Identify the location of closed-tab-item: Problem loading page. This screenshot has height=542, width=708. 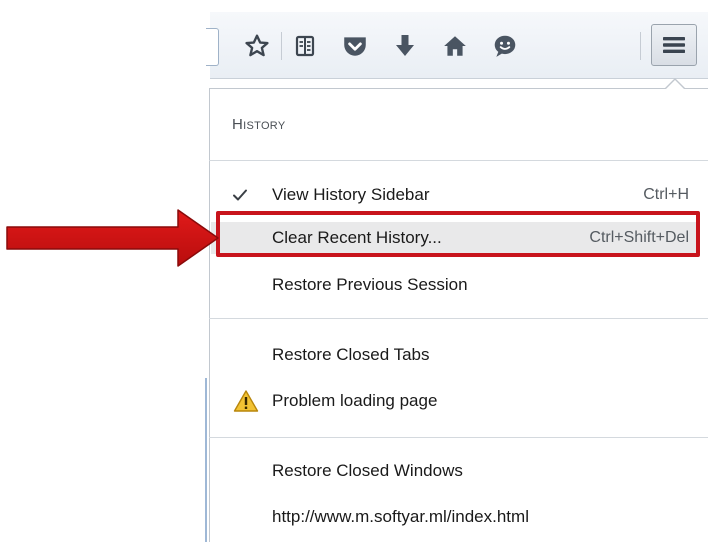
(454, 401).